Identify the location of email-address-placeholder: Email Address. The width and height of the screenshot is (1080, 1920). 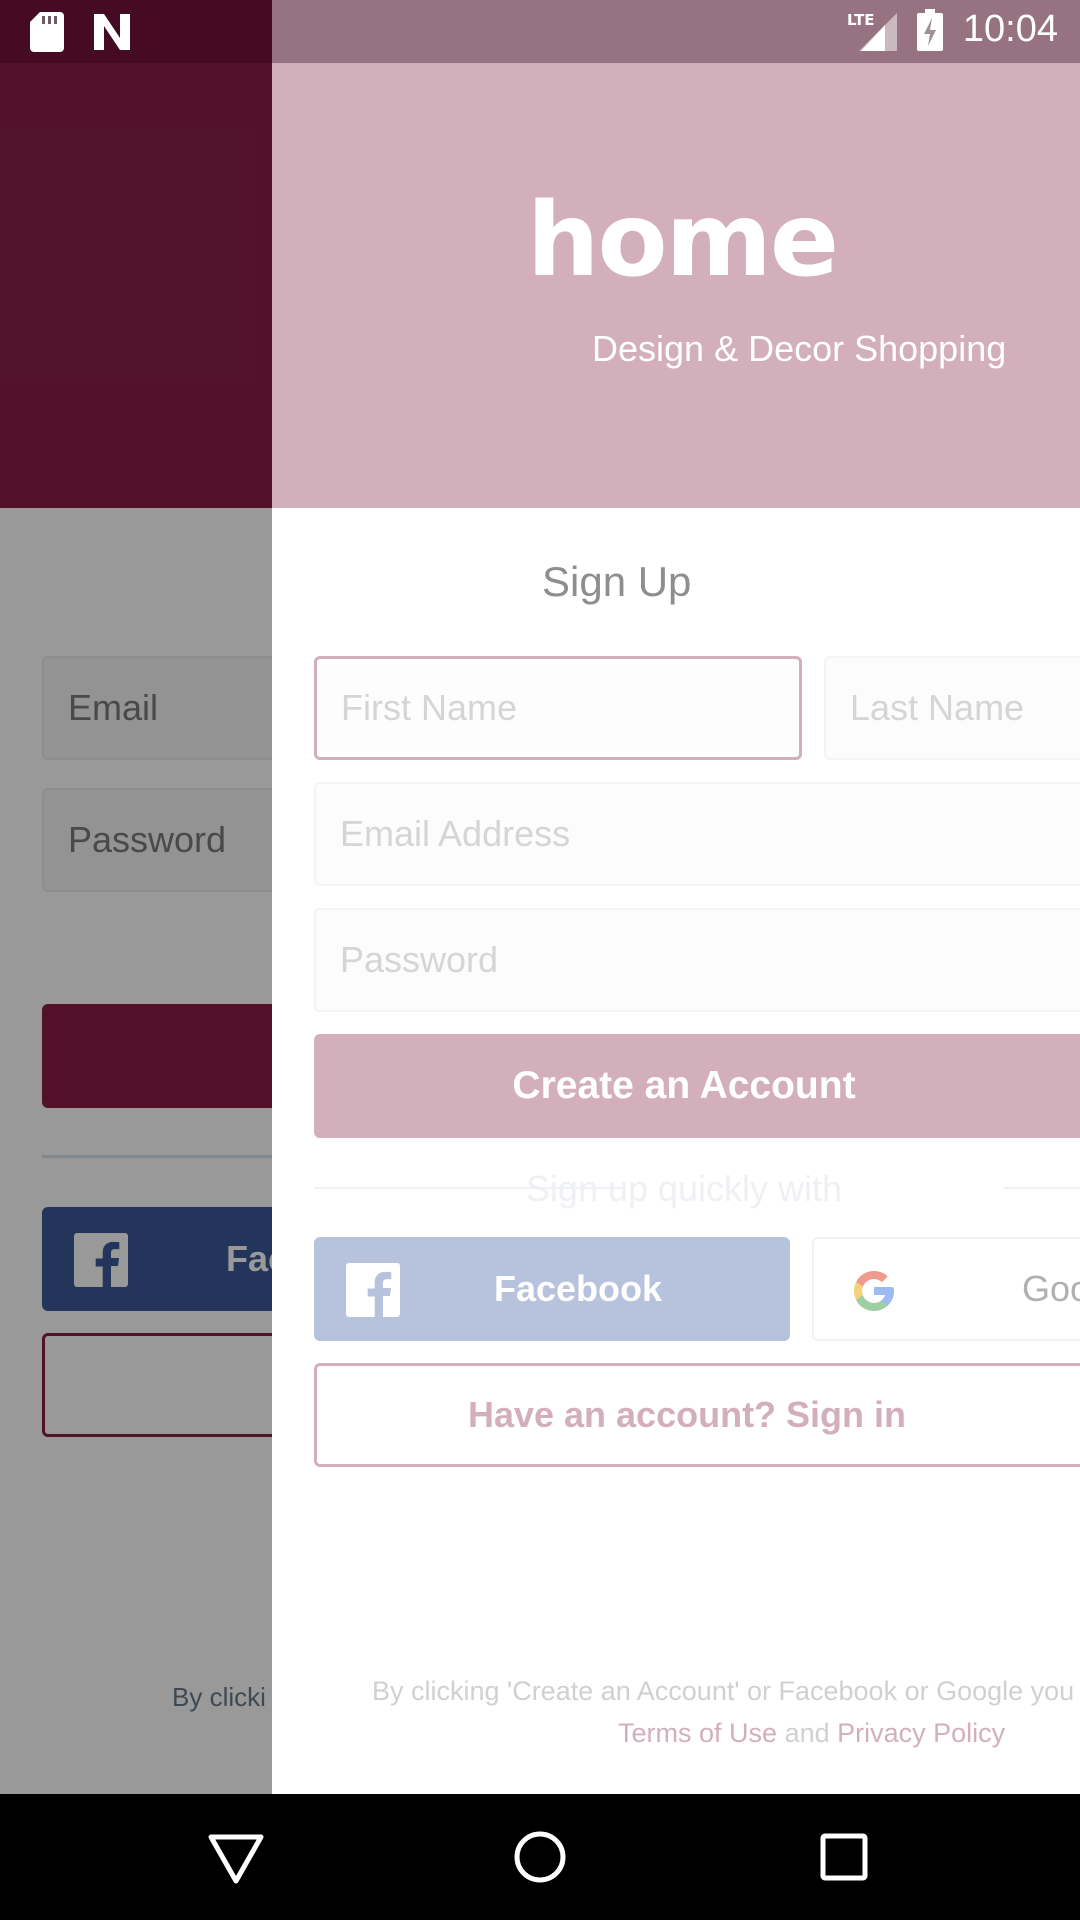
(455, 833).